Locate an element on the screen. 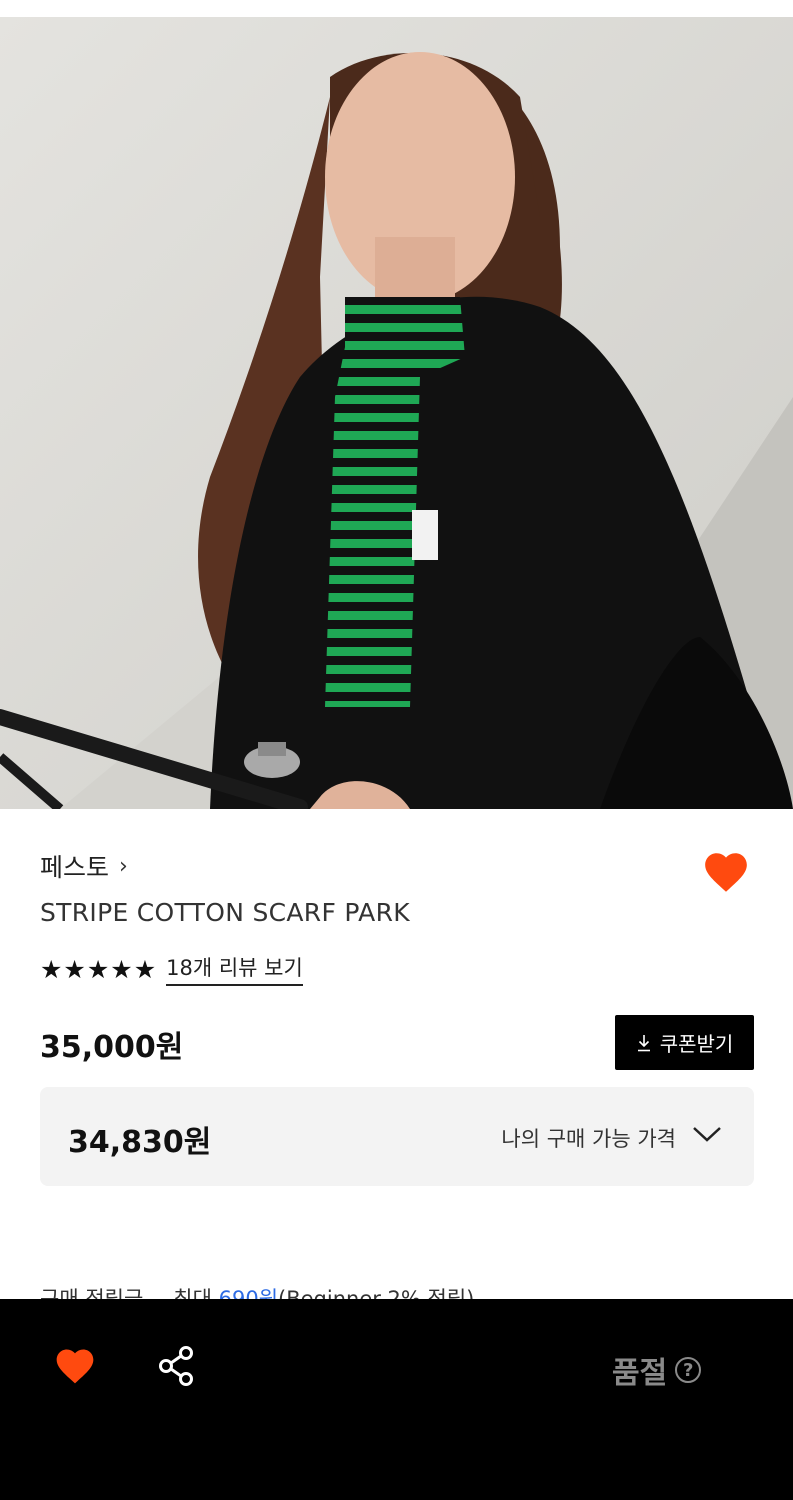  share-icon is located at coordinates (176, 1366).